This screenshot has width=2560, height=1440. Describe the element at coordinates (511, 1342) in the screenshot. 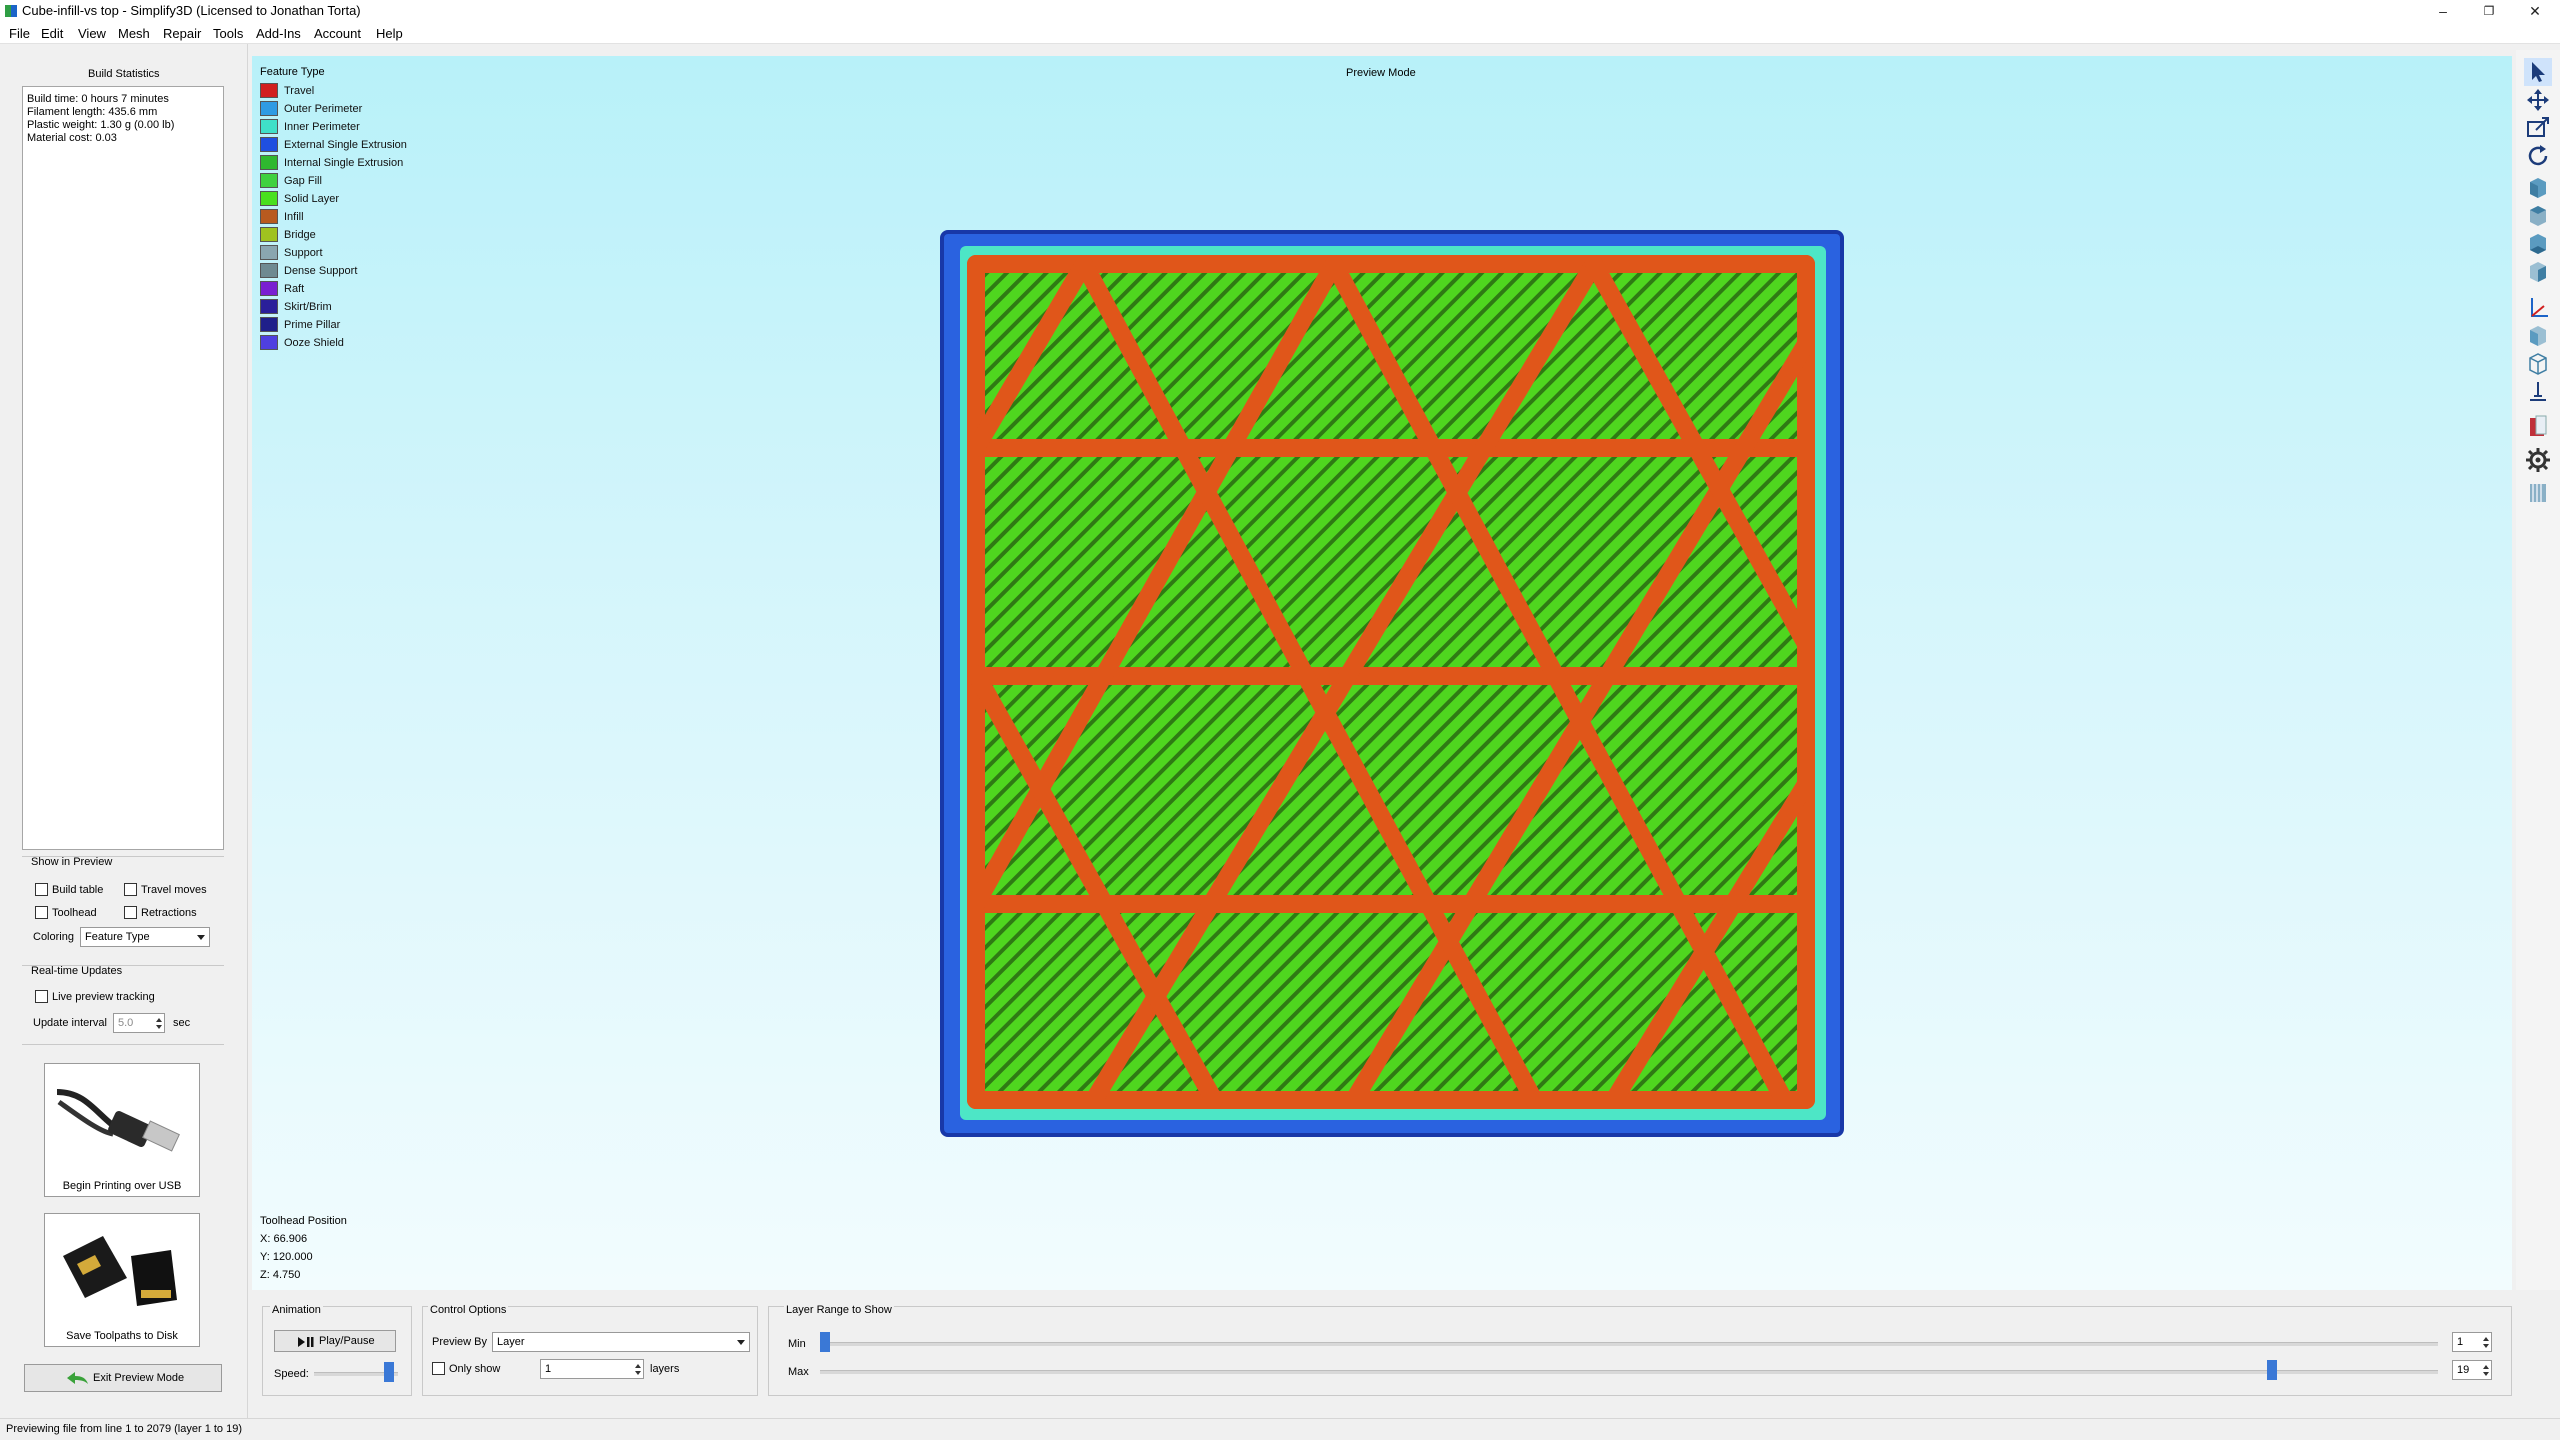

I see `preview-by-value: Layer` at that location.